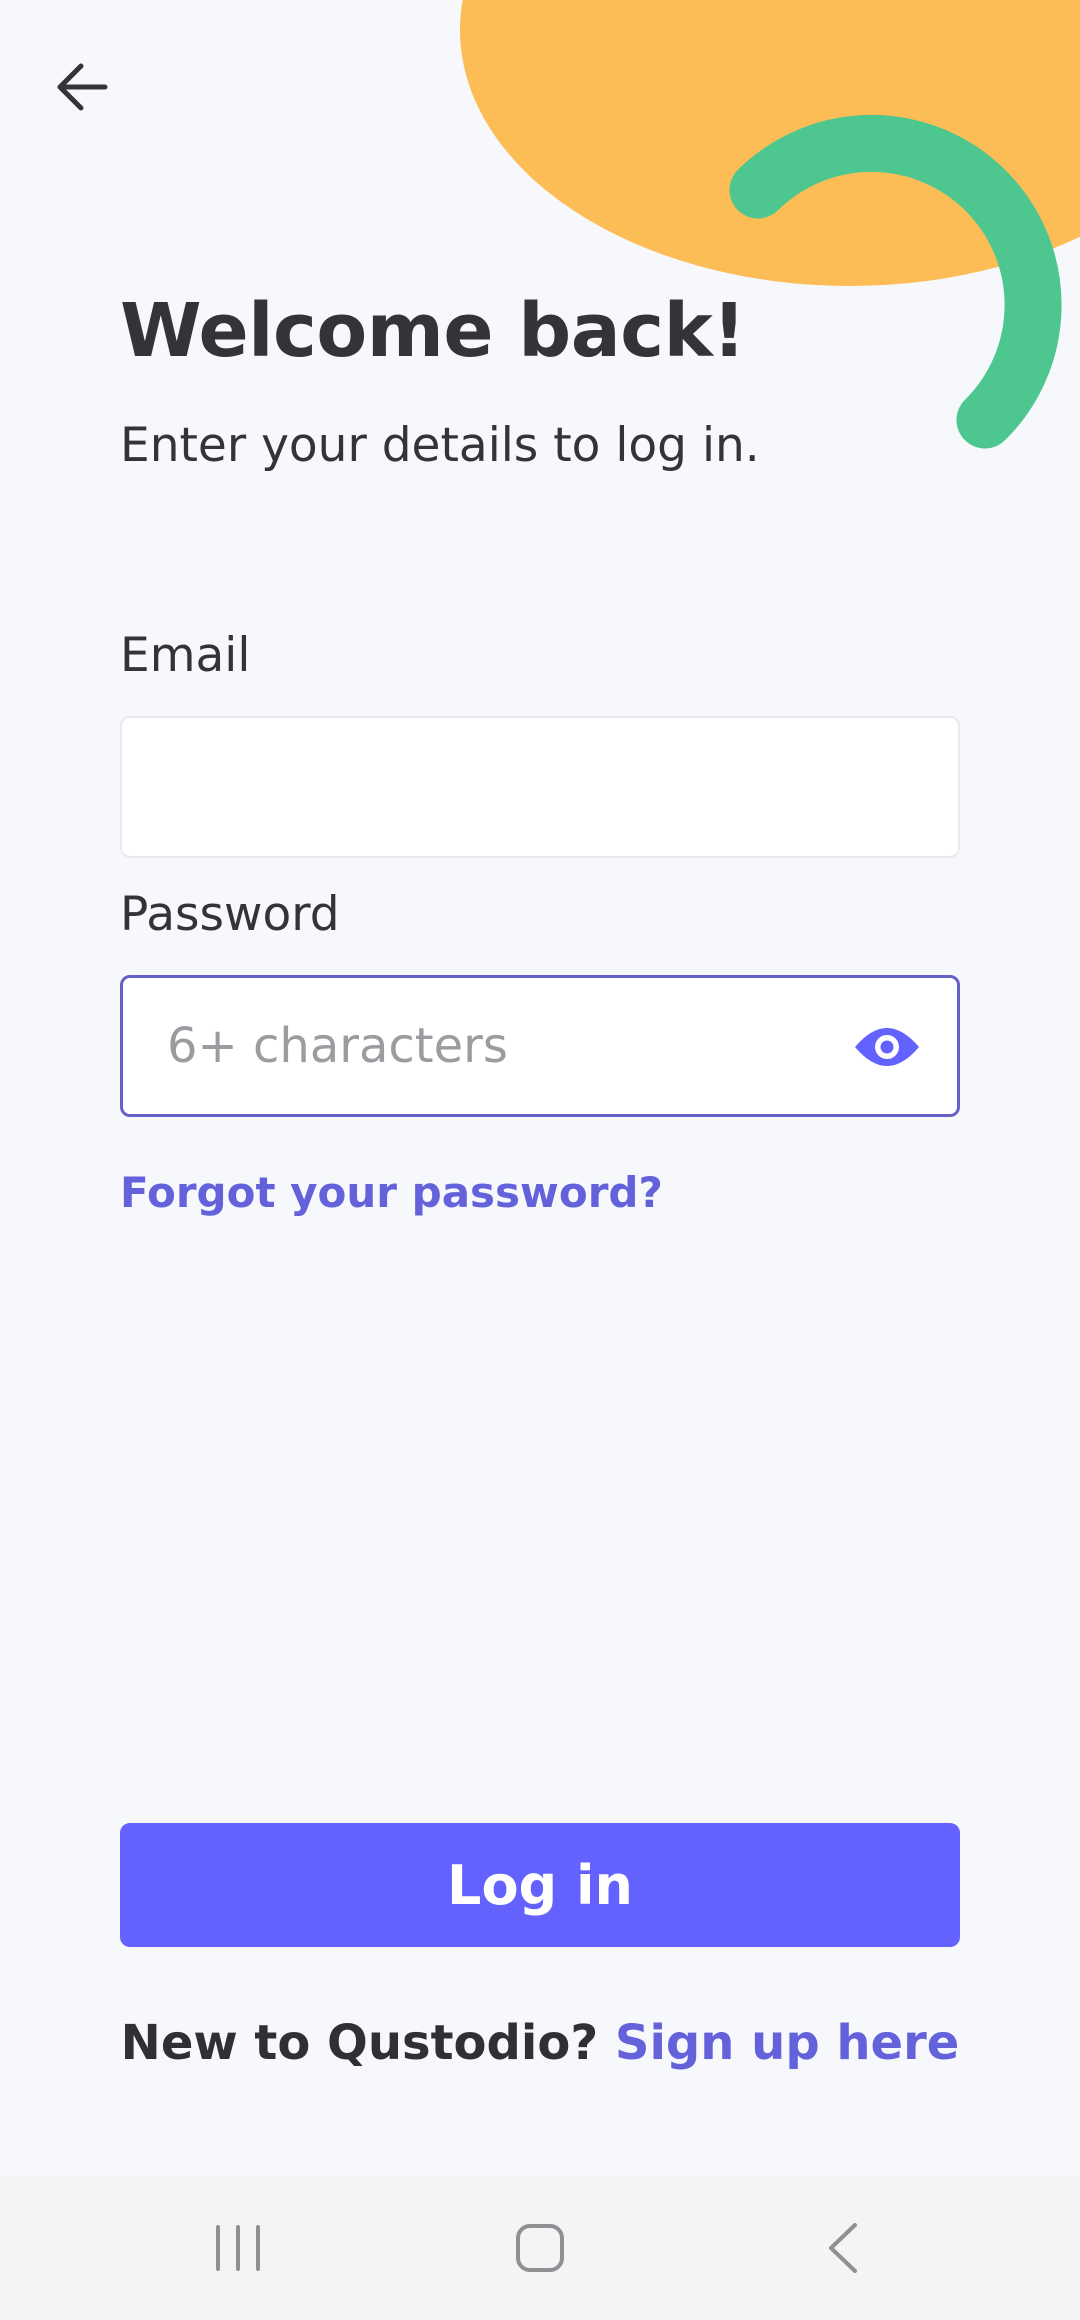  What do you see at coordinates (787, 2043) in the screenshot?
I see `signup-link: Sign up here` at bounding box center [787, 2043].